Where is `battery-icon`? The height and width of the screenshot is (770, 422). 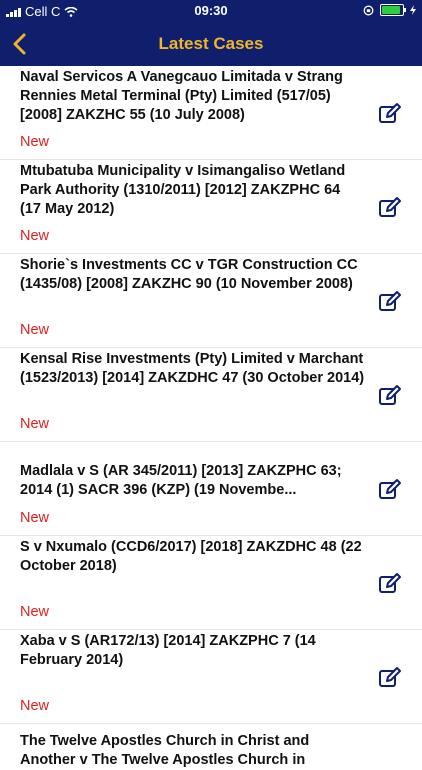 battery-icon is located at coordinates (393, 10).